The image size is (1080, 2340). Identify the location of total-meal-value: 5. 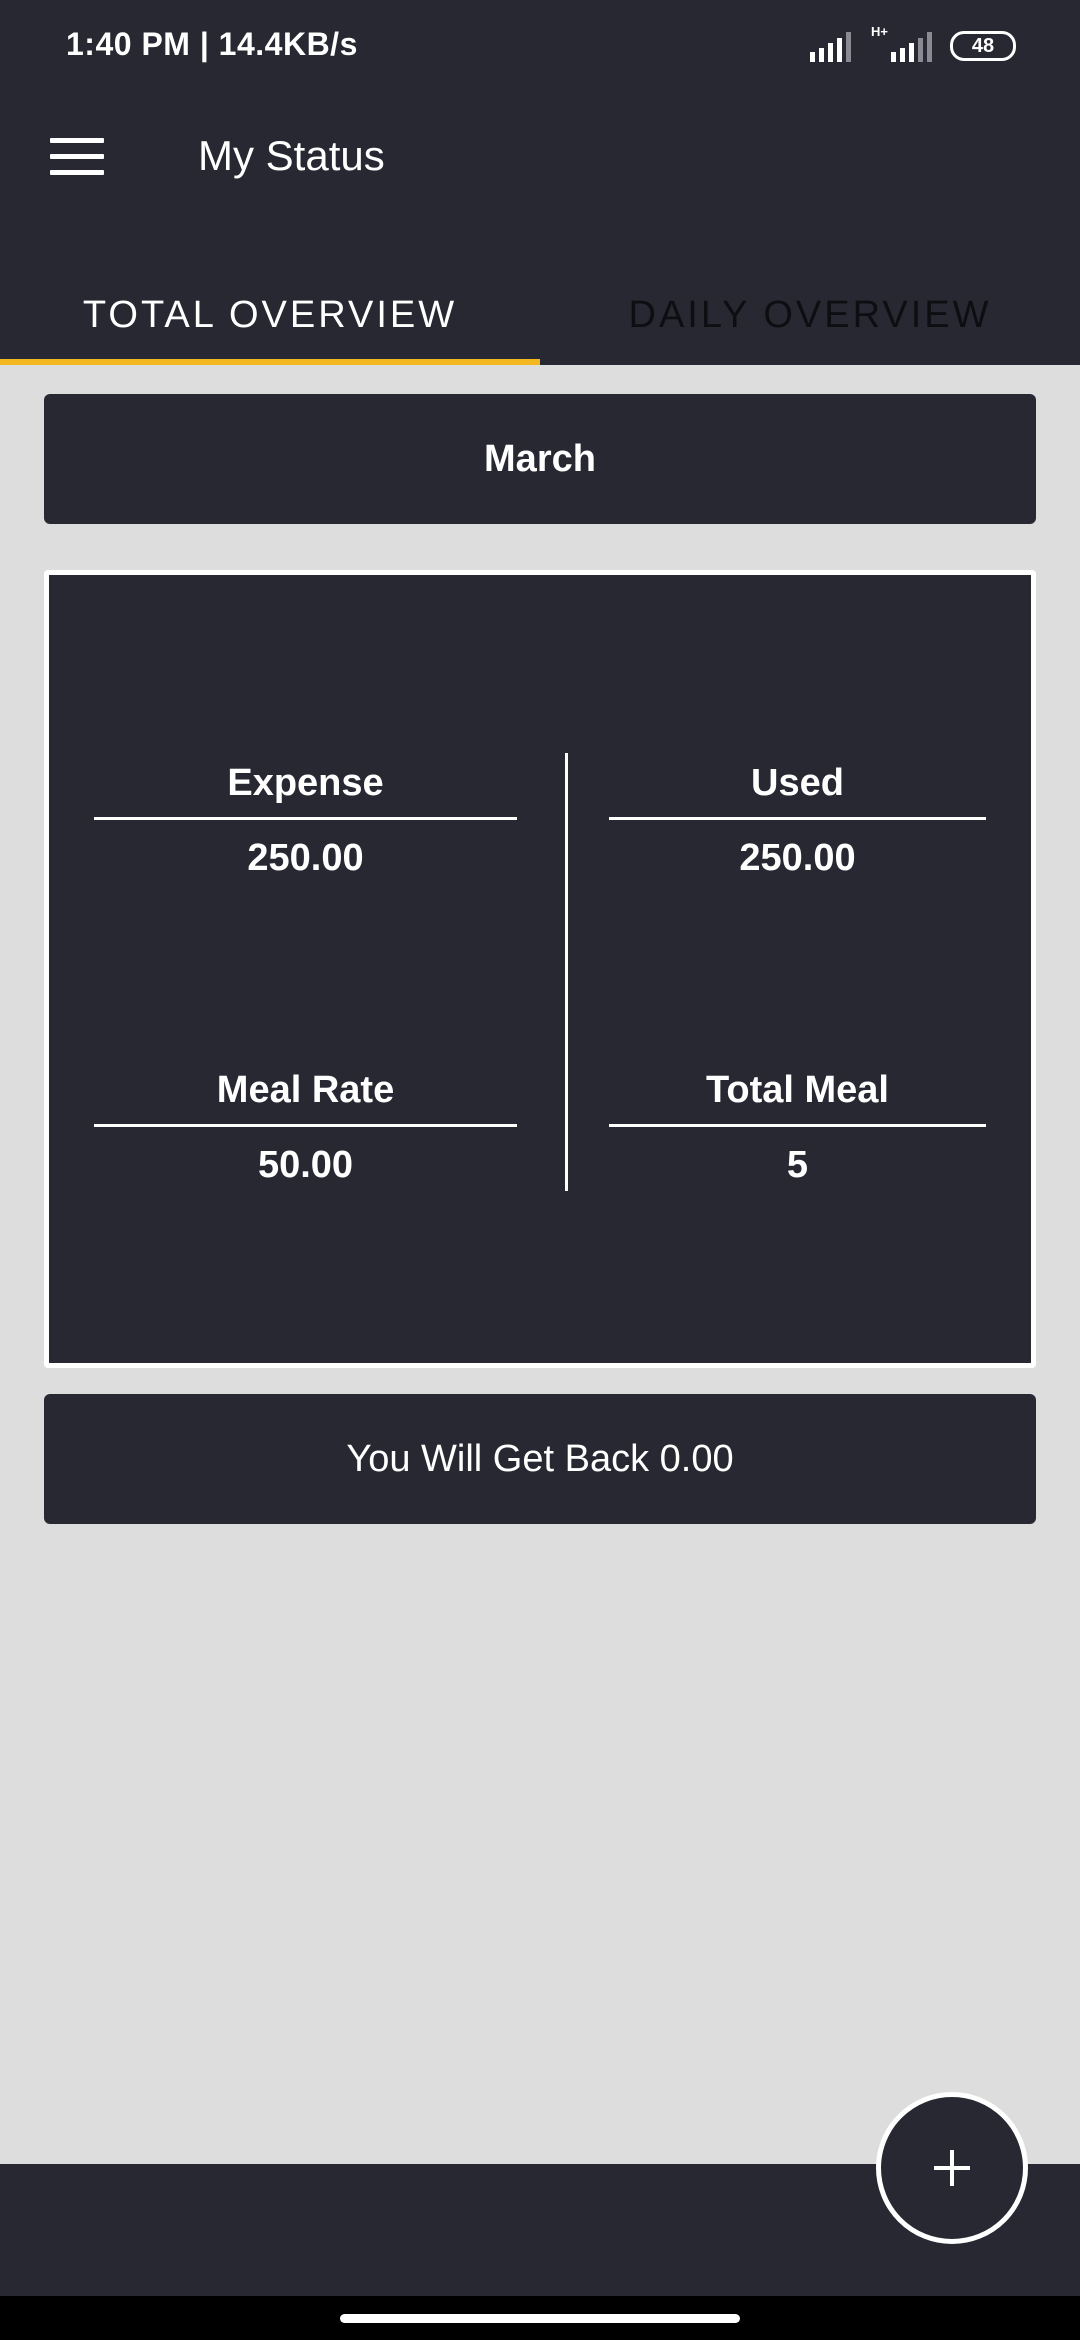
(797, 1165).